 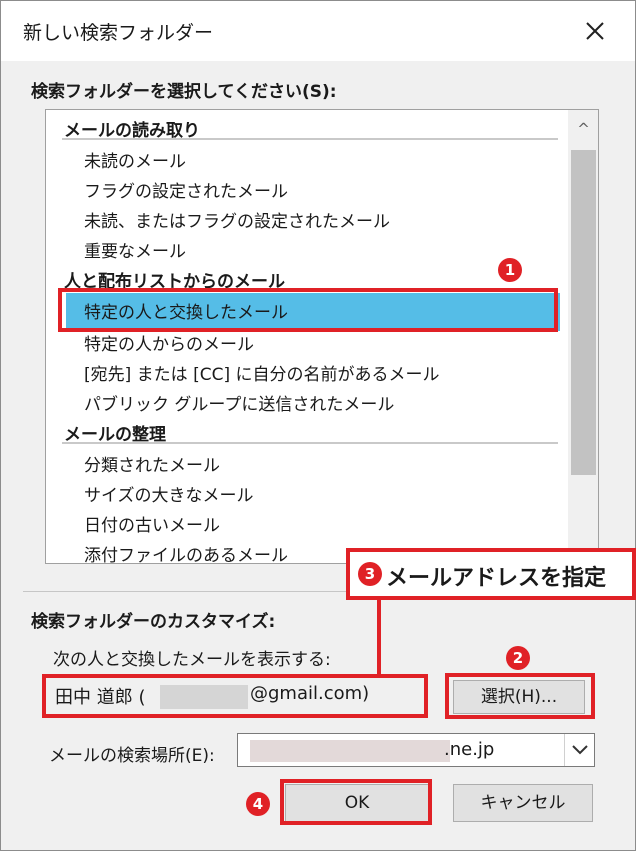 What do you see at coordinates (261, 372) in the screenshot?
I see `list-item: [宛先] または [CC] に自分の名前があるメール` at bounding box center [261, 372].